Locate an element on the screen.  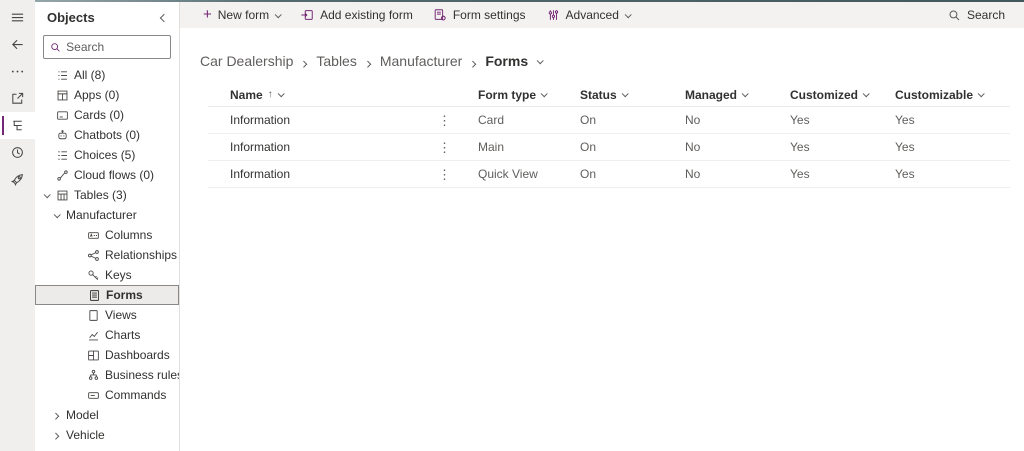
tree-item-forms: Forms is located at coordinates (107, 295).